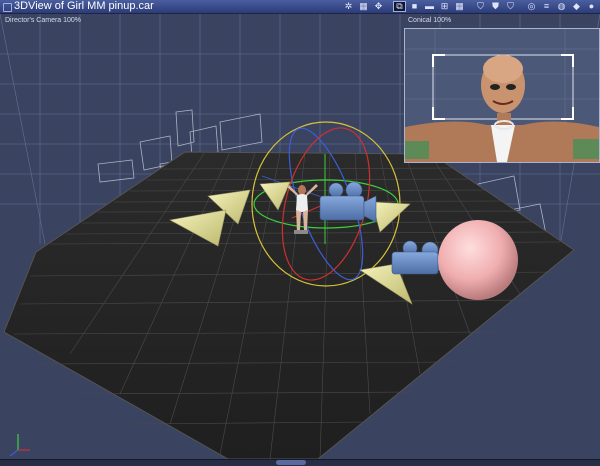  What do you see at coordinates (378, 6) in the screenshot?
I see `move-icon: ✥` at bounding box center [378, 6].